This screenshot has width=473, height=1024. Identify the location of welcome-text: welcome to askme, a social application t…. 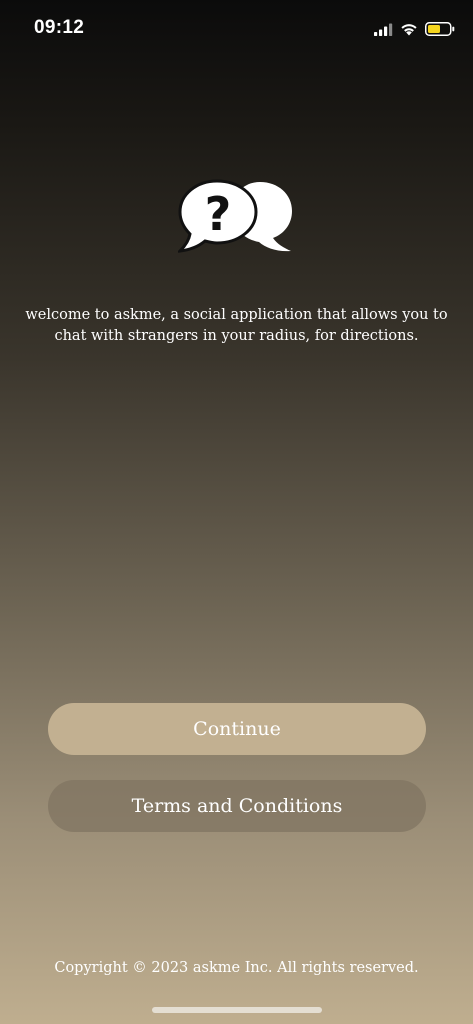
(236, 325).